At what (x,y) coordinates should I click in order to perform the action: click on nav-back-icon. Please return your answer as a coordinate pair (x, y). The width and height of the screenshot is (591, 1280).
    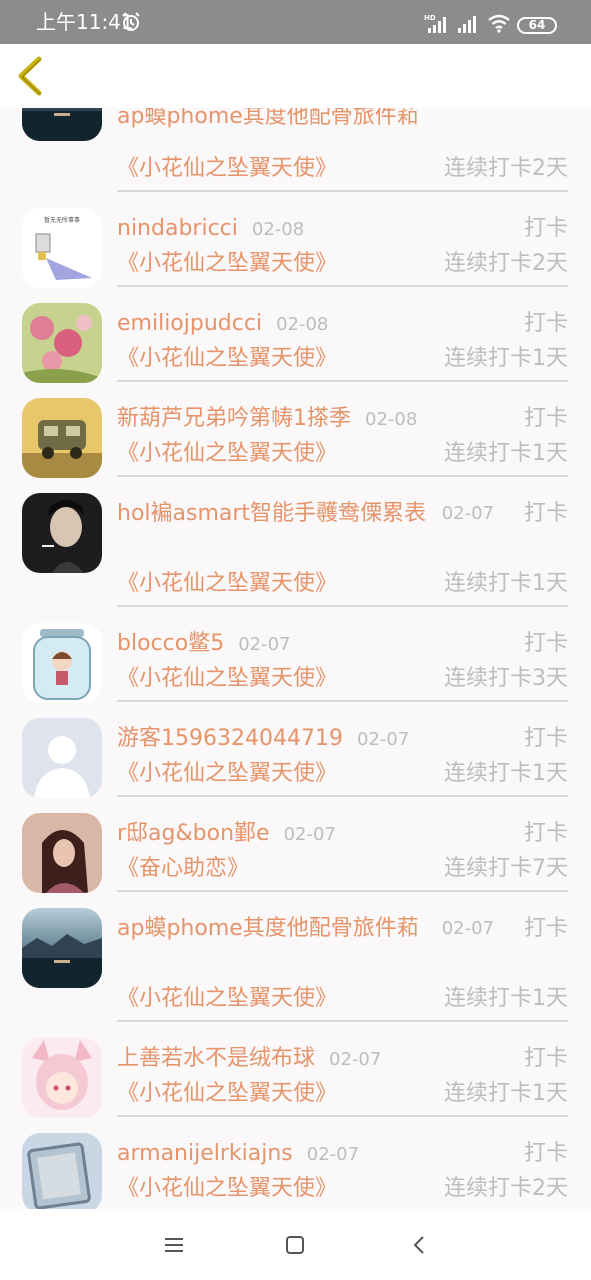
    Looking at the image, I should click on (419, 1245).